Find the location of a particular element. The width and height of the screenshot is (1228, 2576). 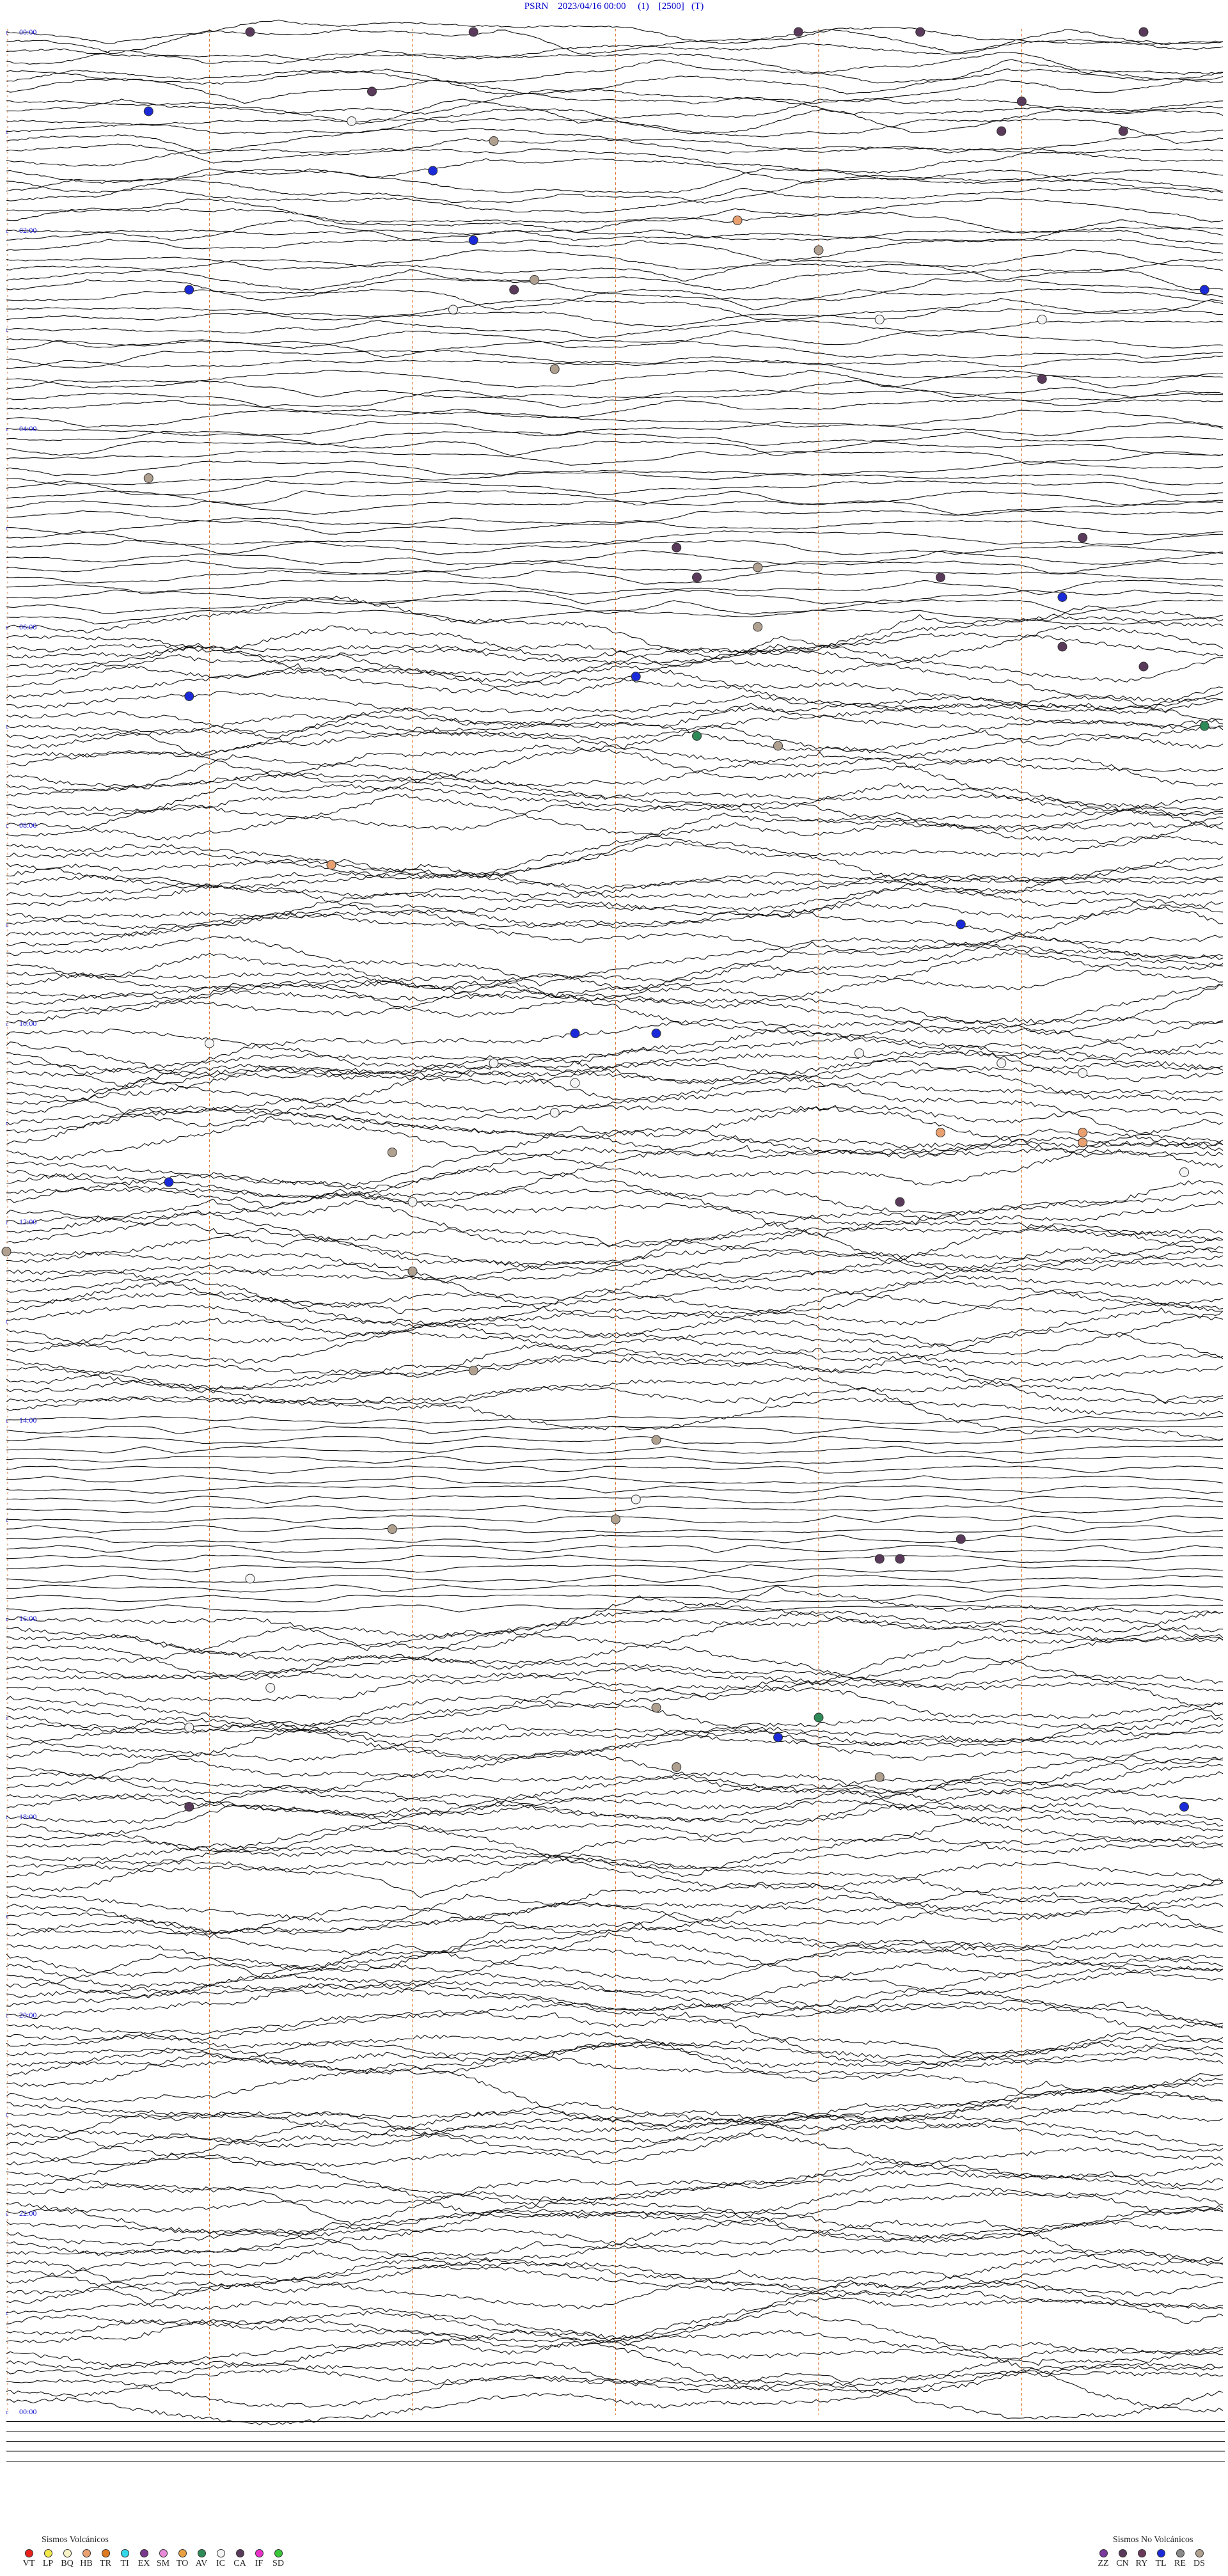

legend-code: CN is located at coordinates (1122, 2563).